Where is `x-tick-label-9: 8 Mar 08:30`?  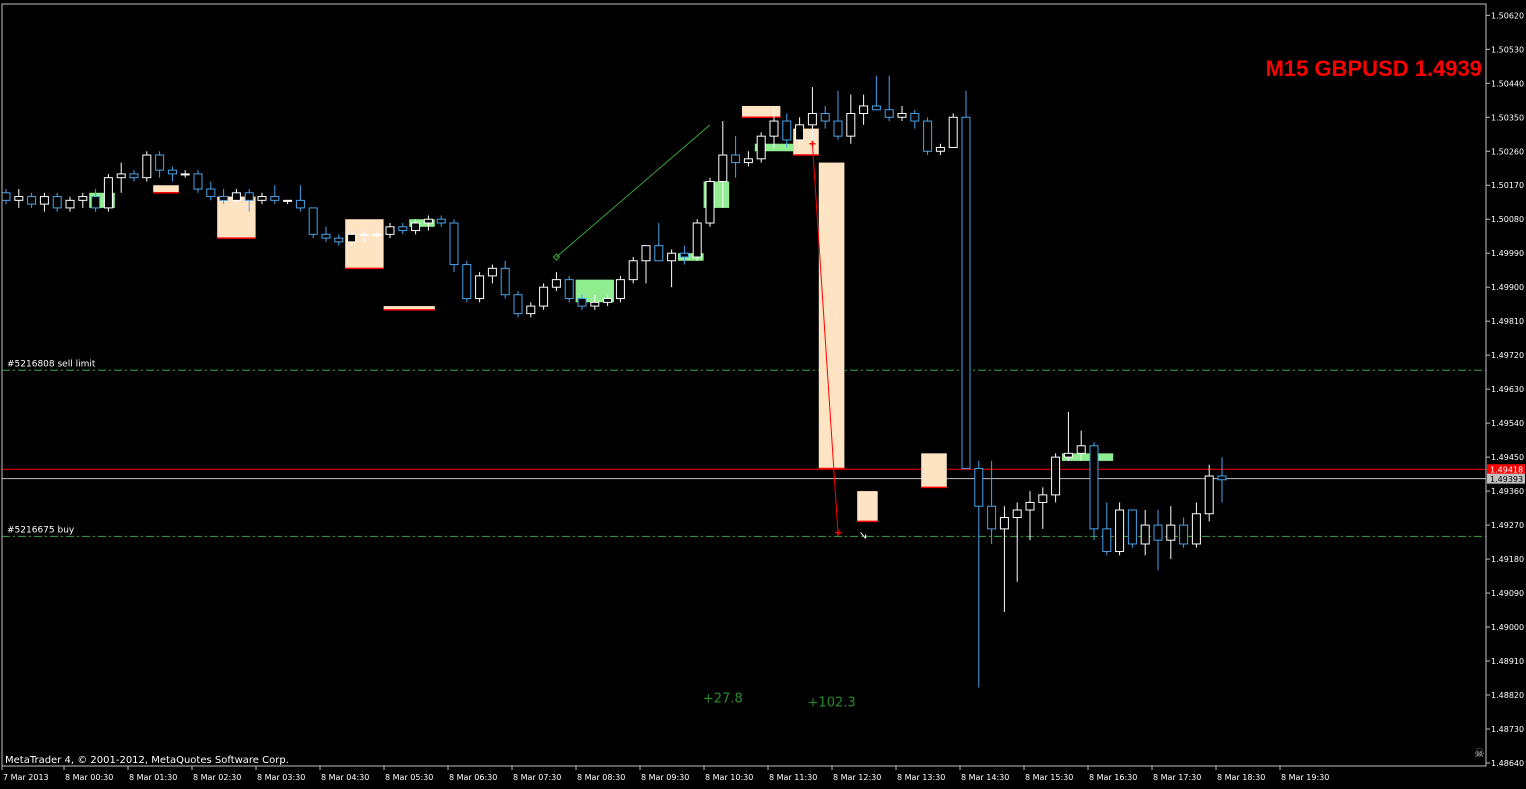
x-tick-label-9: 8 Mar 08:30 is located at coordinates (601, 777).